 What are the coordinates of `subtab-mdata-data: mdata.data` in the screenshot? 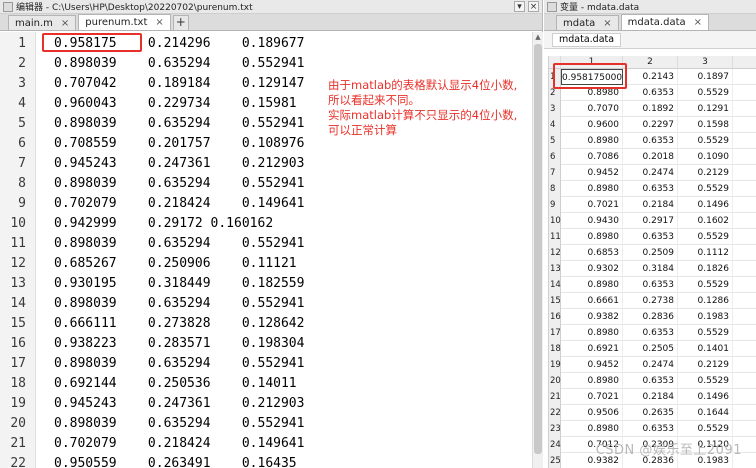 It's located at (587, 40).